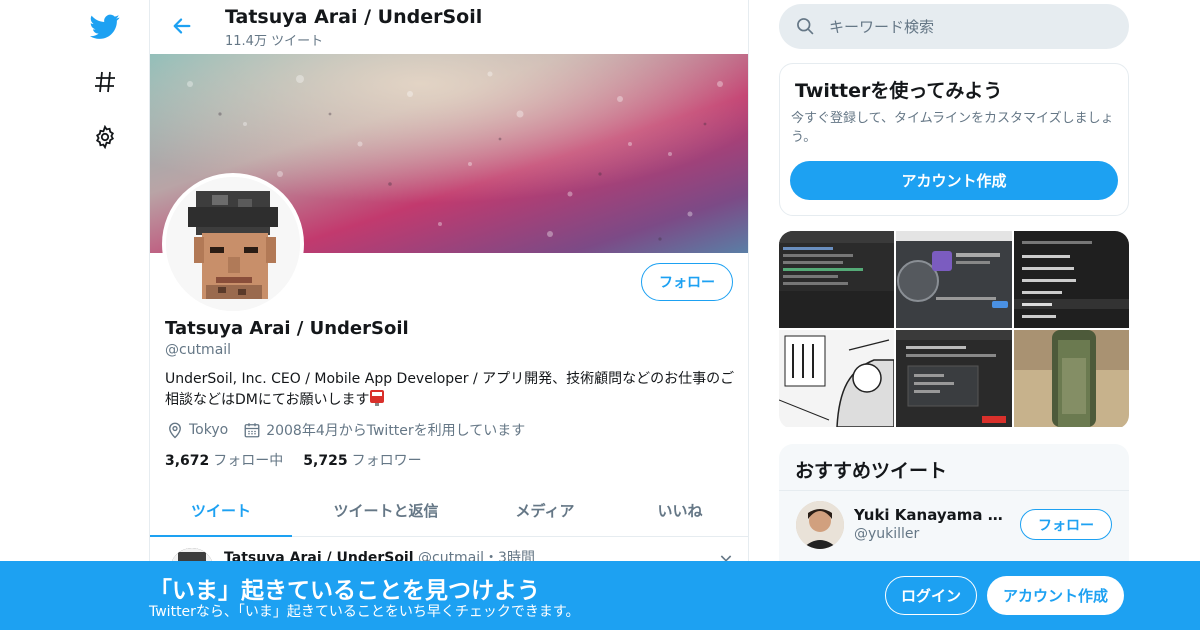 The width and height of the screenshot is (1200, 630). What do you see at coordinates (105, 82) in the screenshot?
I see `hashtag-icon` at bounding box center [105, 82].